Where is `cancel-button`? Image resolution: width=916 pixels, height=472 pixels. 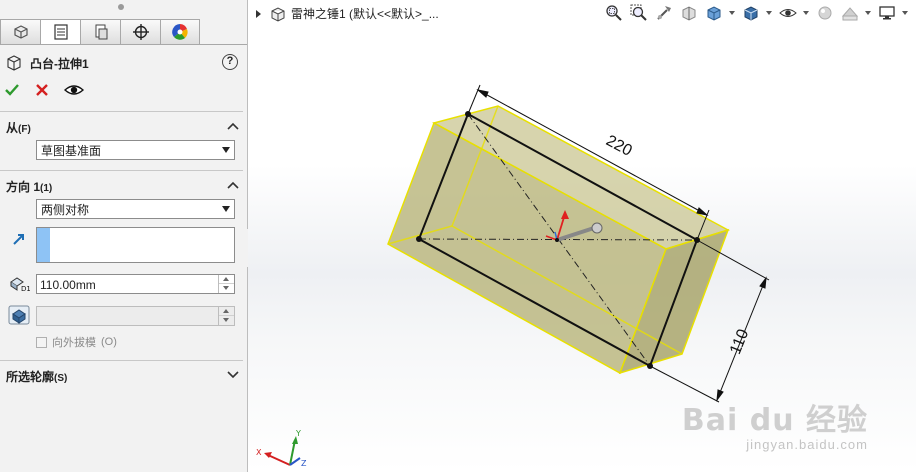 cancel-button is located at coordinates (42, 90).